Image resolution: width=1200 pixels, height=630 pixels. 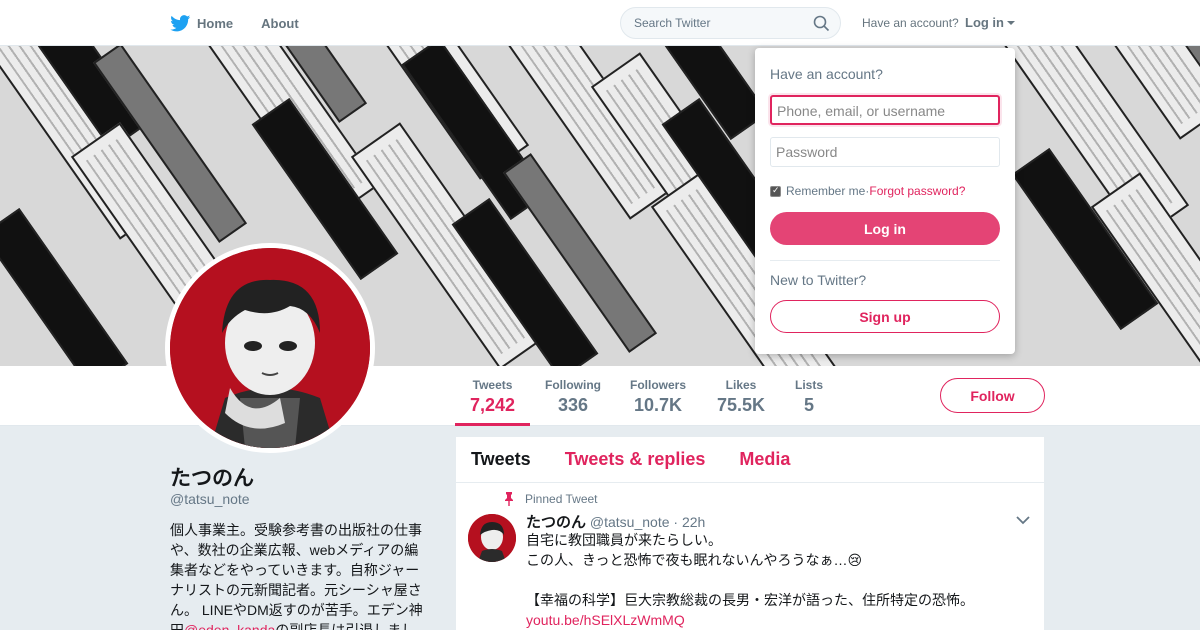 I want to click on stat-following-label: Following, so click(x=573, y=385).